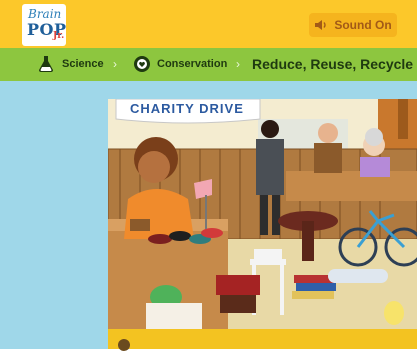 The height and width of the screenshot is (351, 417). Describe the element at coordinates (321, 25) in the screenshot. I see `speaker-icon` at that location.